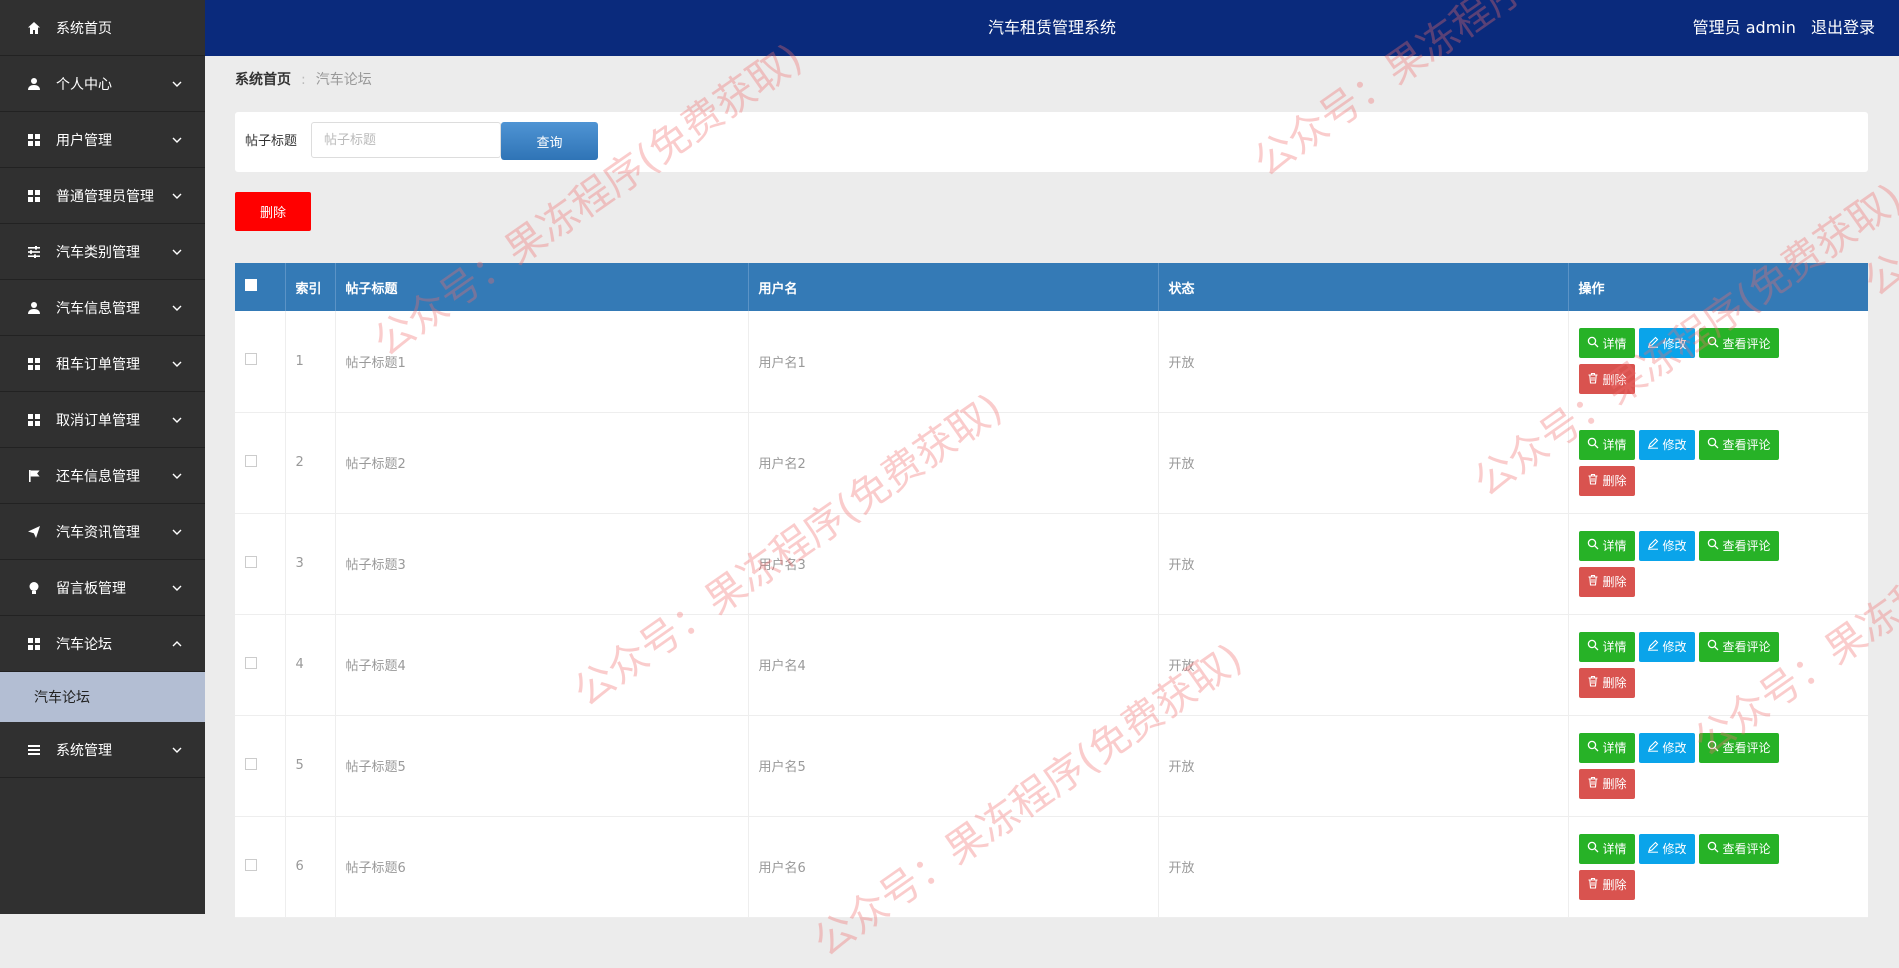  Describe the element at coordinates (303, 80) in the screenshot. I see `breadcrumb: 系统首页: 汽车论坛` at that location.